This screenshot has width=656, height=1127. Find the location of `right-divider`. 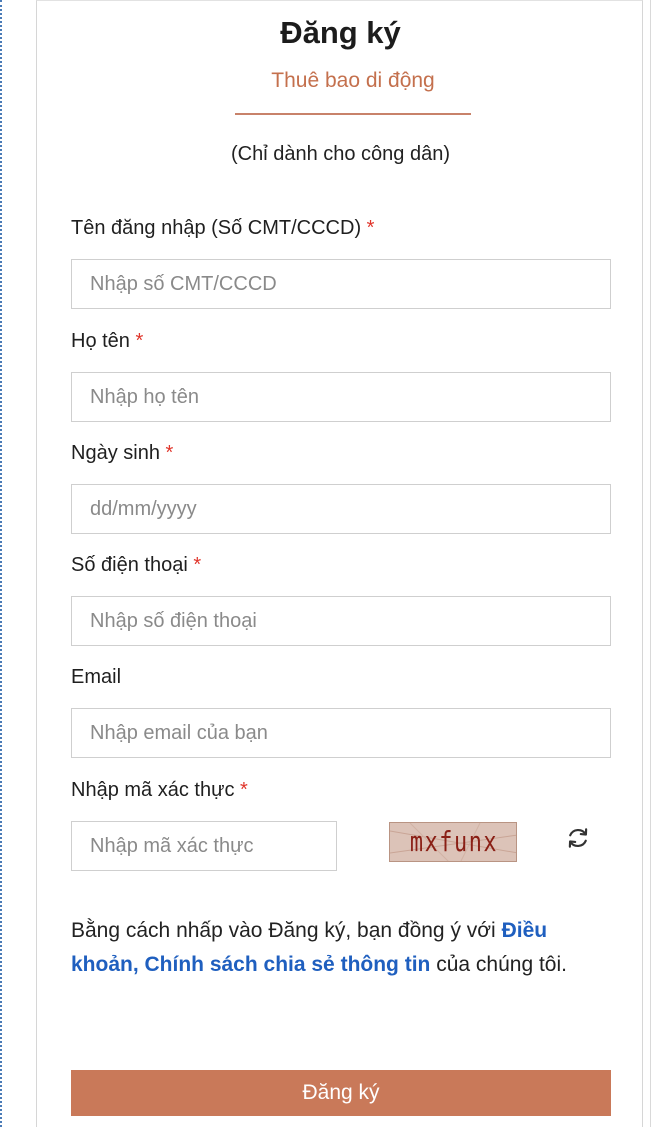

right-divider is located at coordinates (650, 563).